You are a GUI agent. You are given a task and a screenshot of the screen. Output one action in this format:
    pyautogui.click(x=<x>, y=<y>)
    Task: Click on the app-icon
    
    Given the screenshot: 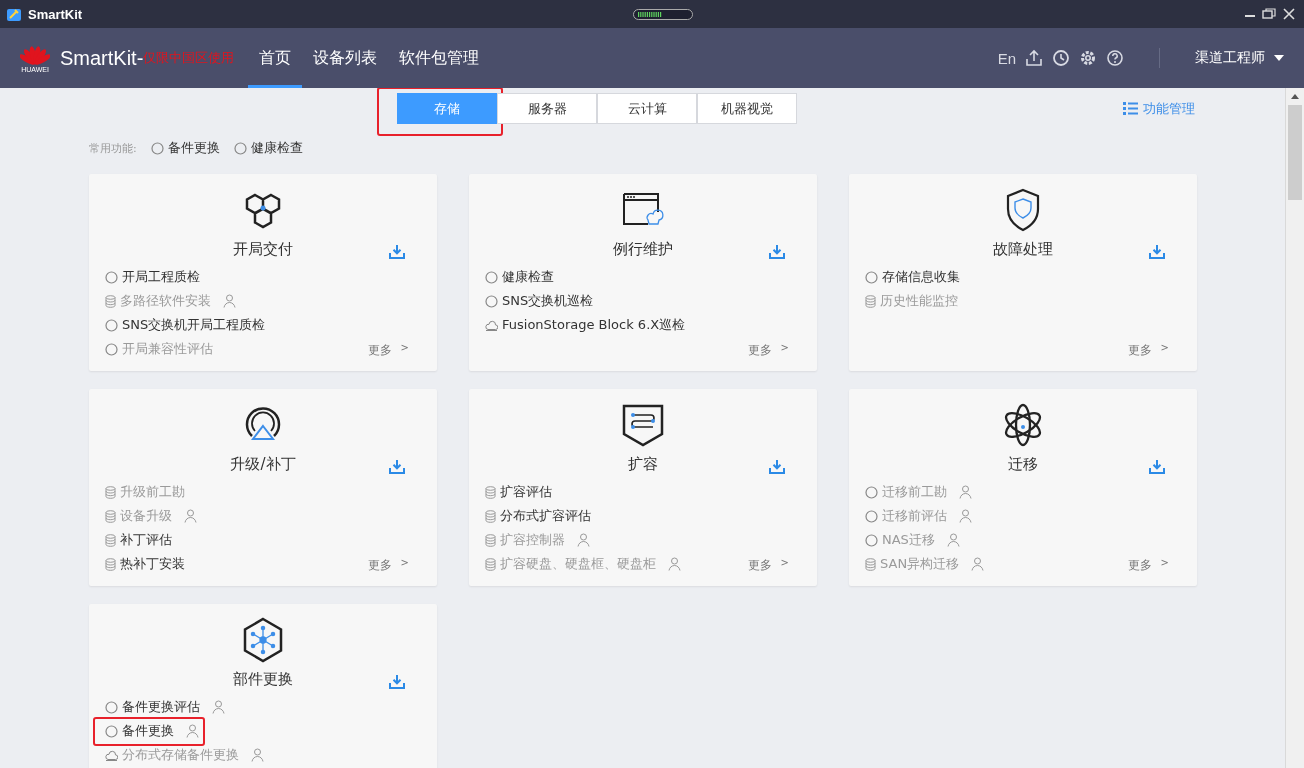 What is the action you would take?
    pyautogui.click(x=14, y=14)
    